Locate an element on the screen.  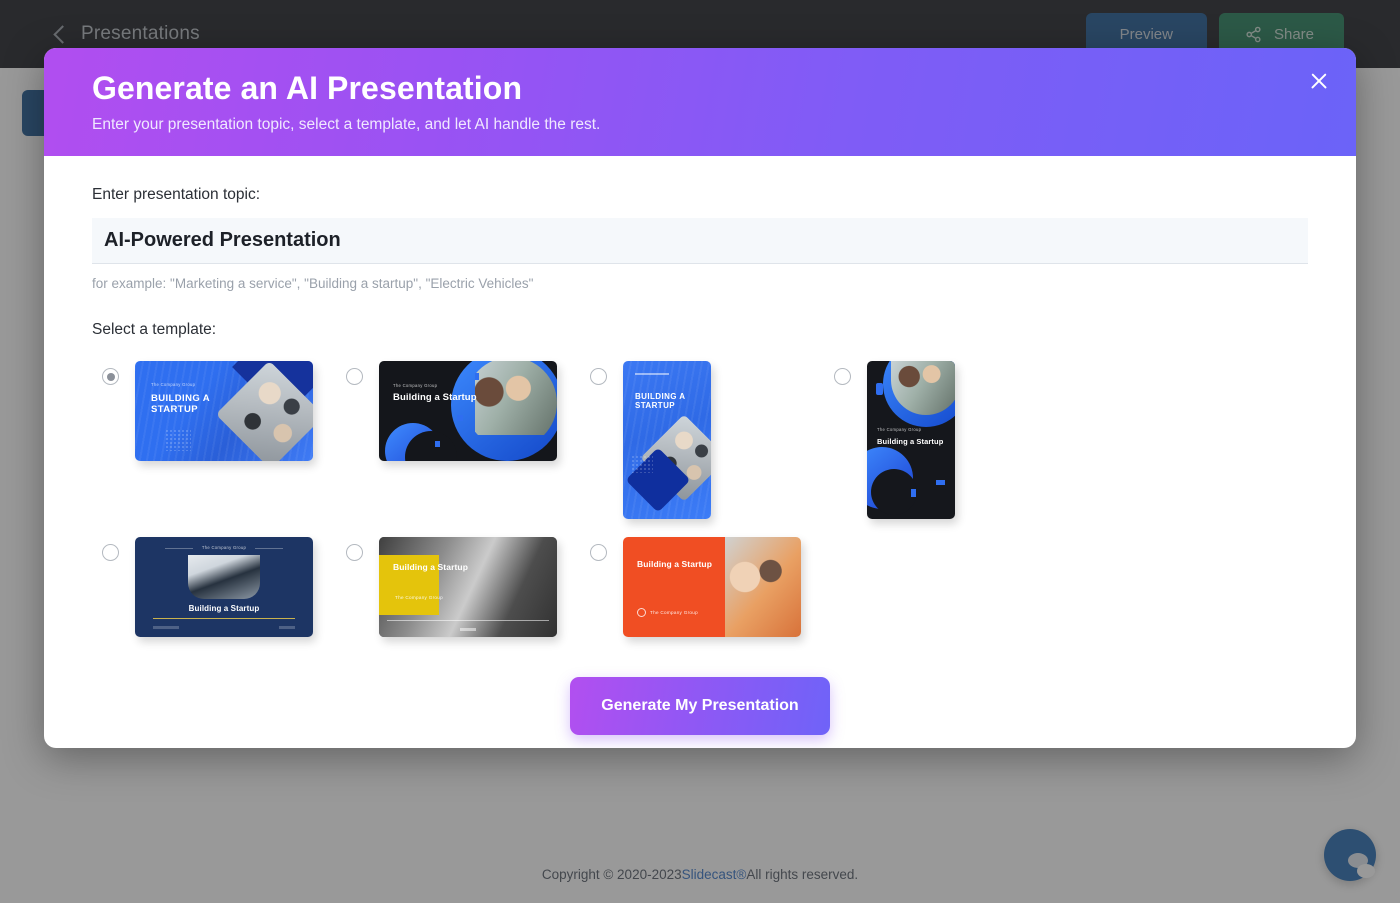
topic-field-label: Enter presentation topic: is located at coordinates (176, 194).